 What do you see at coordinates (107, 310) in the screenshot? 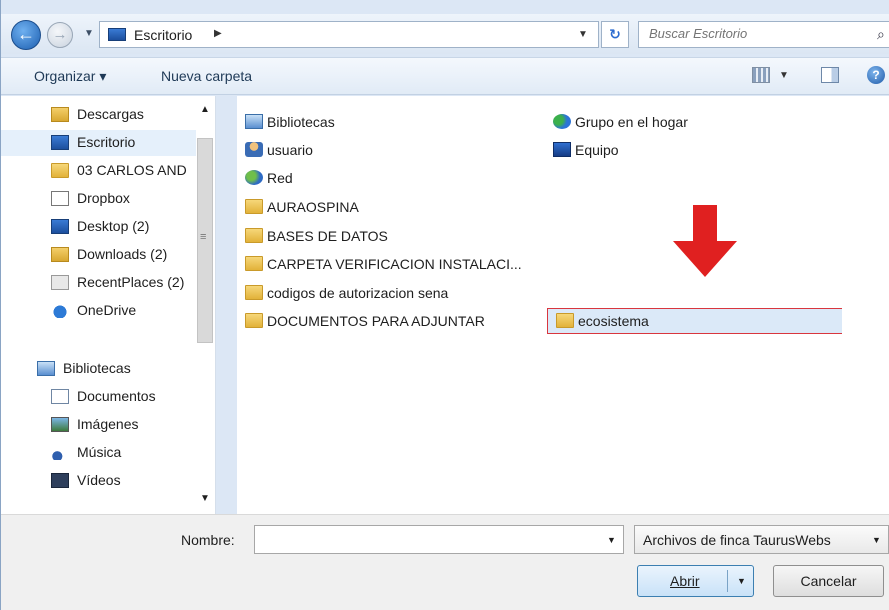
I see `nav-item-label: OneDrive` at bounding box center [107, 310].